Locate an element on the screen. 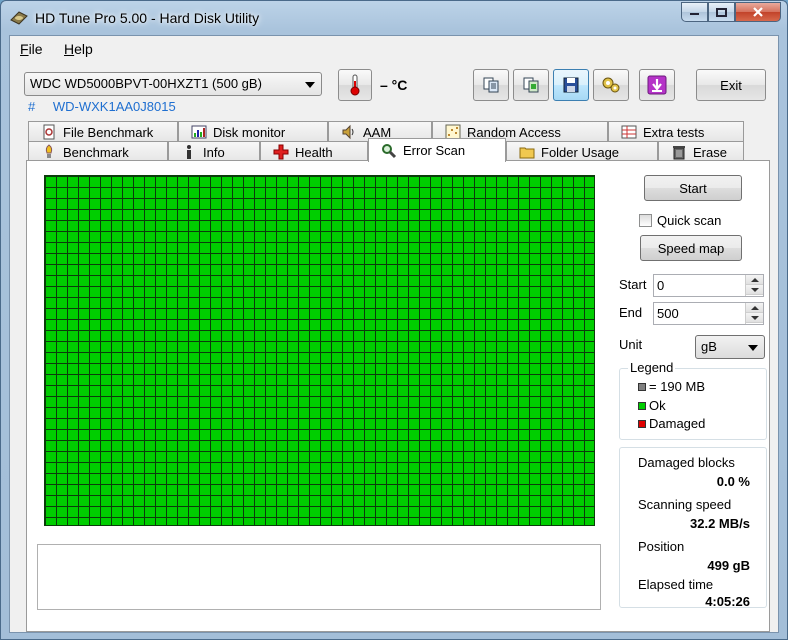  scanning-speed-value: 32.2 MB/s is located at coordinates (720, 523).